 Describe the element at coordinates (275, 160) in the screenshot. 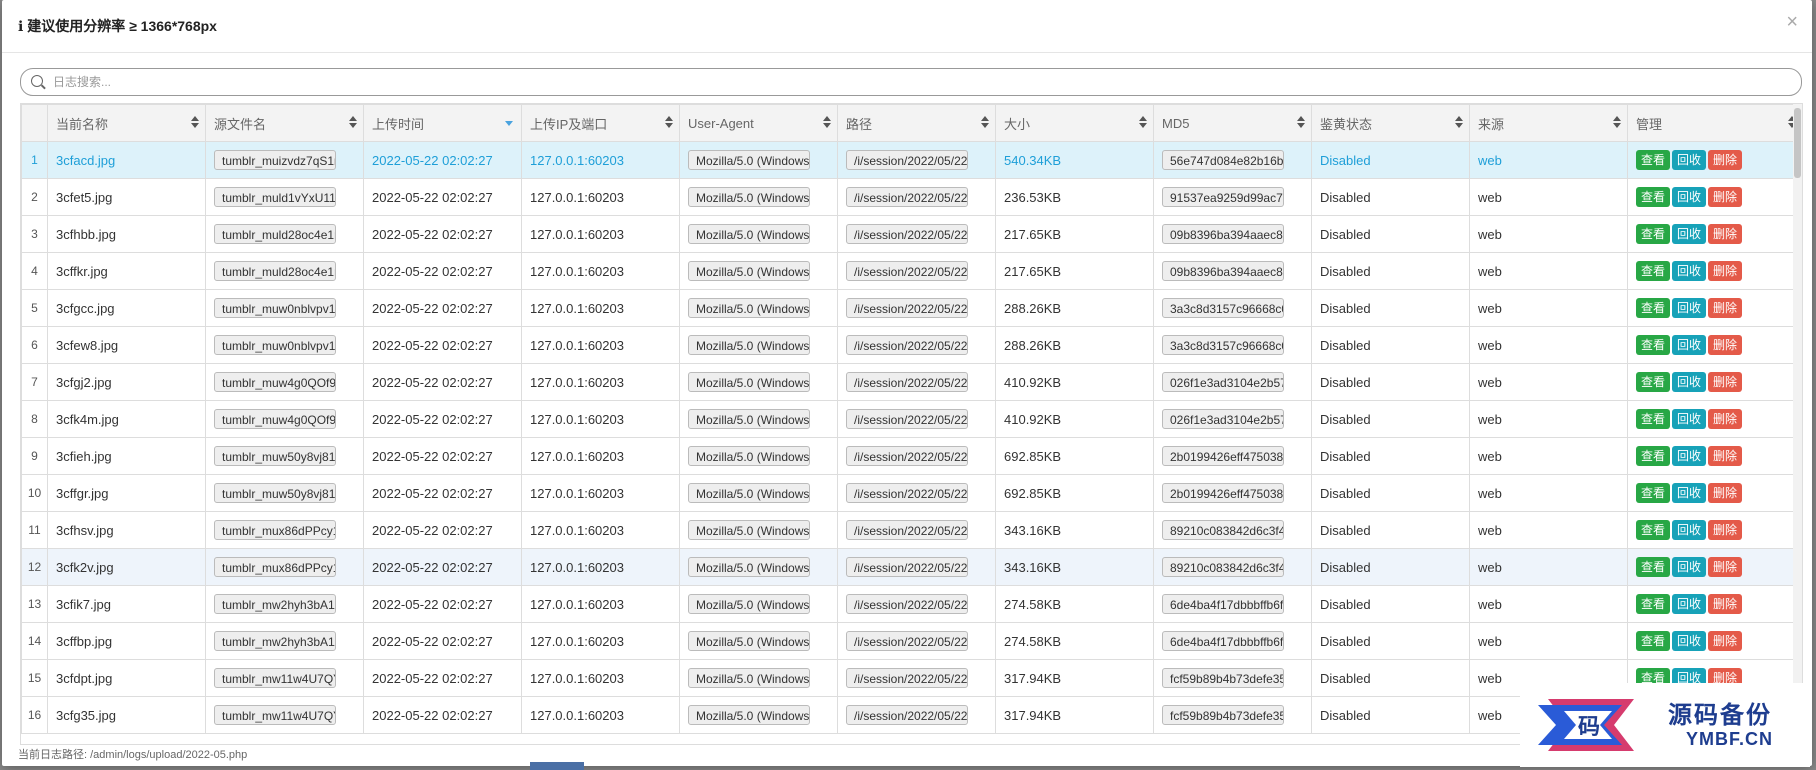

I see `source-file-field: tumblr_muizvdz7qS1r2` at that location.